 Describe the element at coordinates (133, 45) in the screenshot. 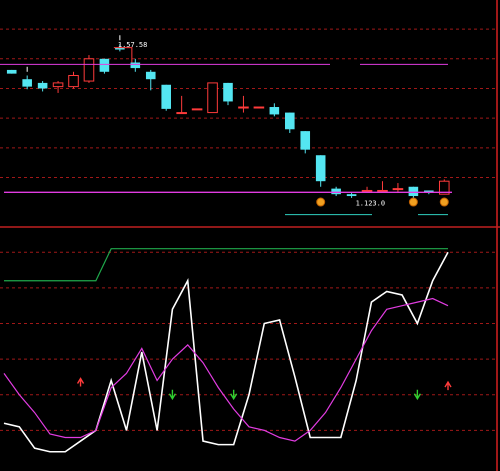

I see `price-label-0: 1.57.58` at that location.